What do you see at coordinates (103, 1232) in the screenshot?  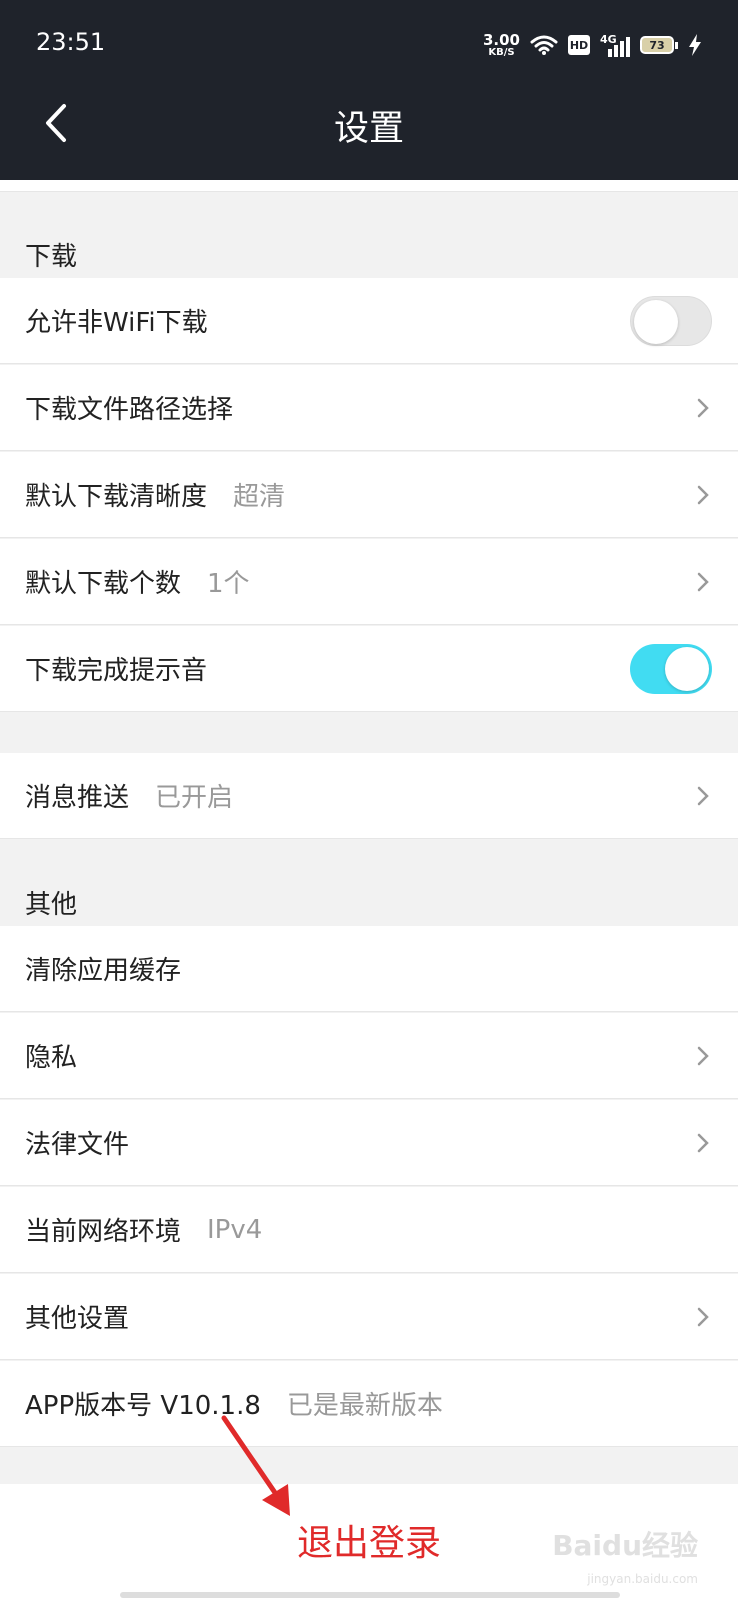 I see `row-label: 当前网络环境` at bounding box center [103, 1232].